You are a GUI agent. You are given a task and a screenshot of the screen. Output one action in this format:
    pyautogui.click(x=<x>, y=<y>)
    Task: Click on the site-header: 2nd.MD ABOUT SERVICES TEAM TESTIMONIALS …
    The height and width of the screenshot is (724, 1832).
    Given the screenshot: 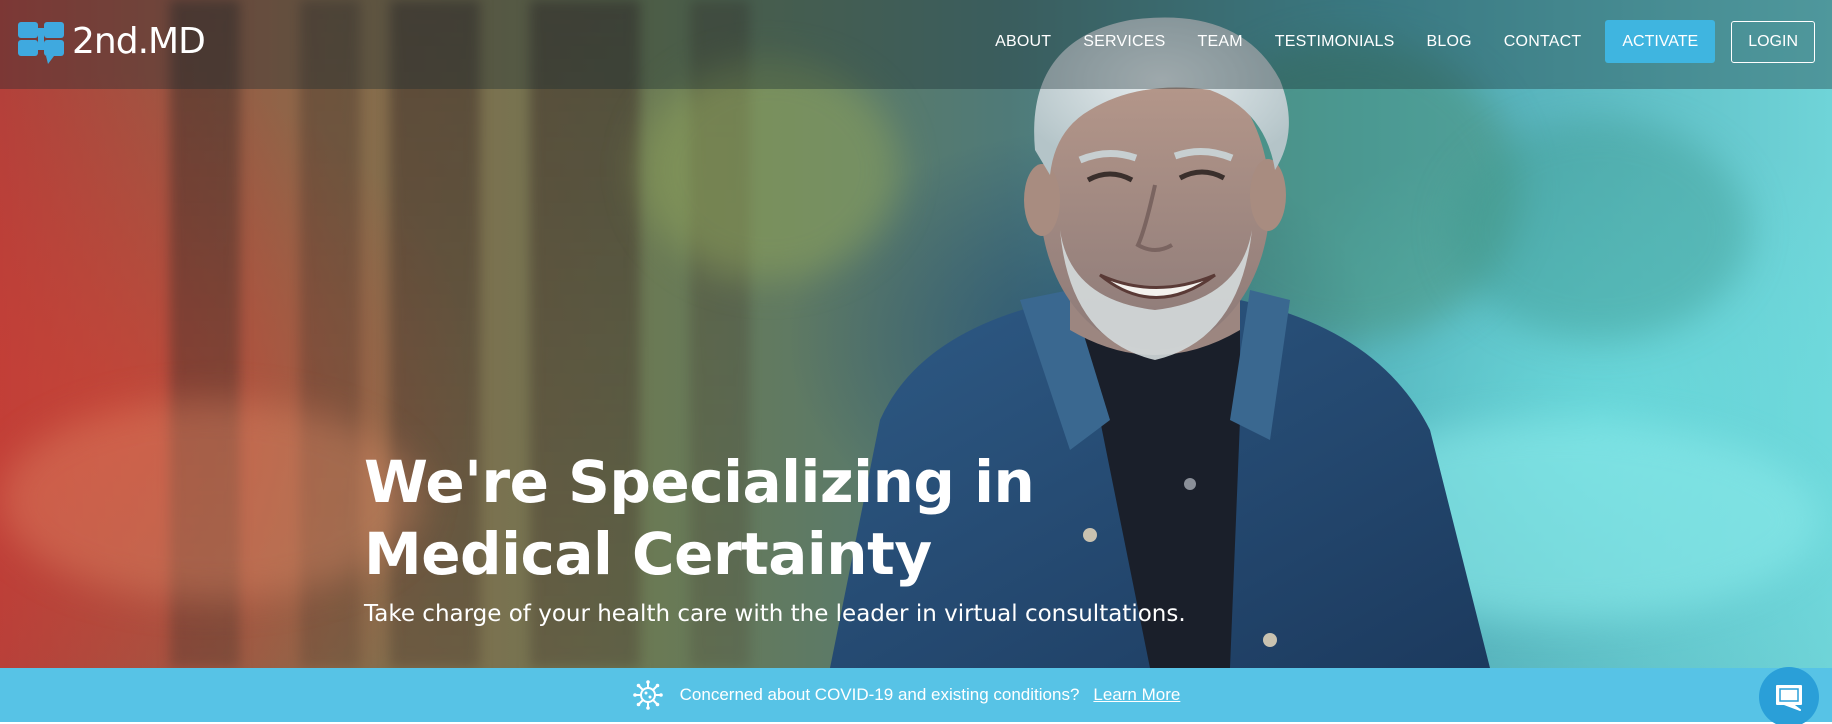 What is the action you would take?
    pyautogui.click(x=916, y=44)
    